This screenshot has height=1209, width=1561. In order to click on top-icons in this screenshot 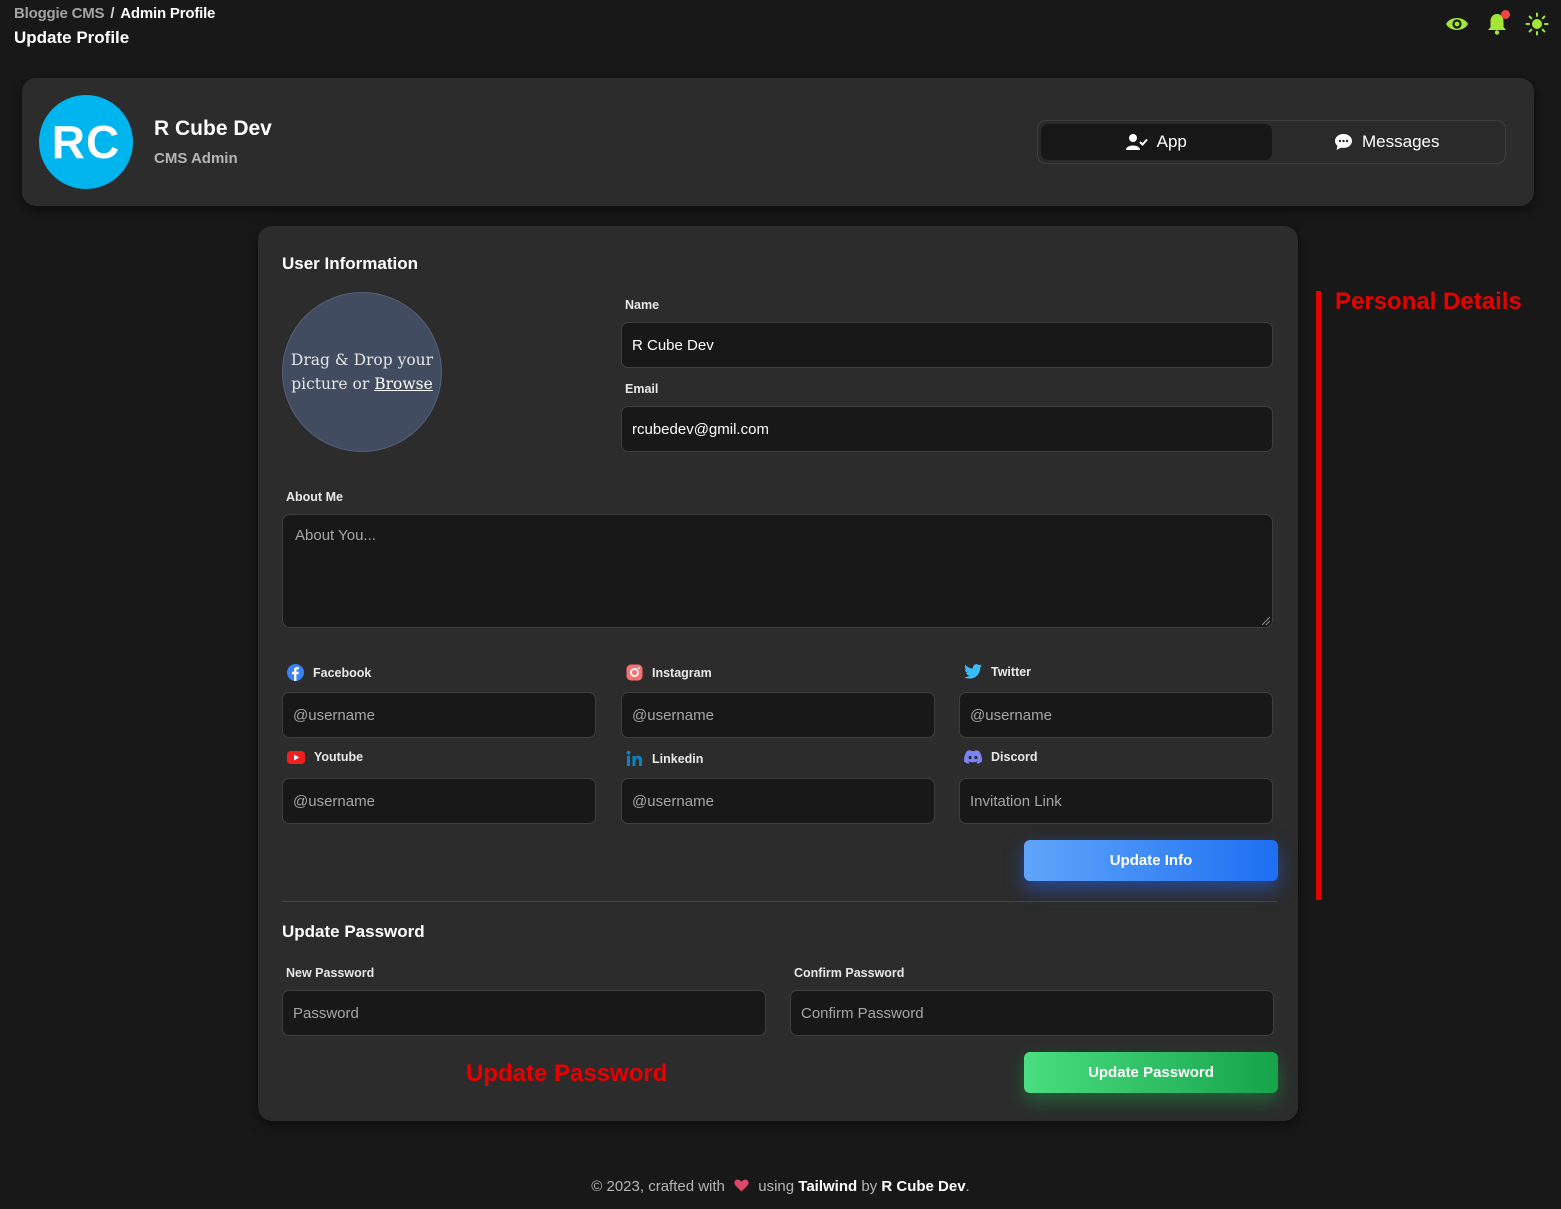, I will do `click(1497, 23)`.